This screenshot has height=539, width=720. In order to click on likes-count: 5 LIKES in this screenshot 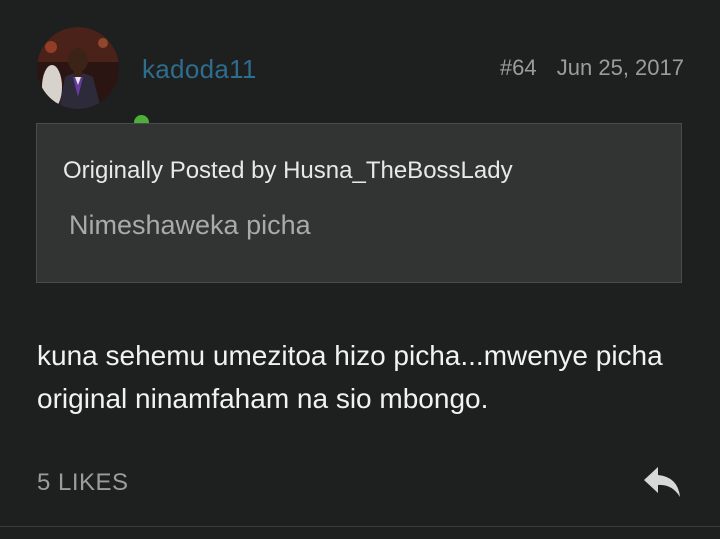, I will do `click(83, 483)`.